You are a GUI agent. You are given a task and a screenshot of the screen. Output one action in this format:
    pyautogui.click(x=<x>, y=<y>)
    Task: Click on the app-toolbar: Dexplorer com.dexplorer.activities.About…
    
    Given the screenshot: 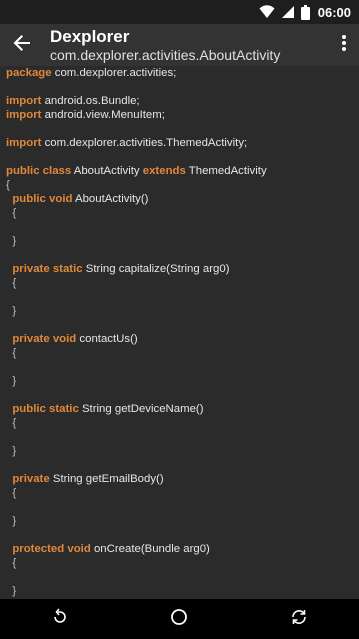 What is the action you would take?
    pyautogui.click(x=179, y=45)
    